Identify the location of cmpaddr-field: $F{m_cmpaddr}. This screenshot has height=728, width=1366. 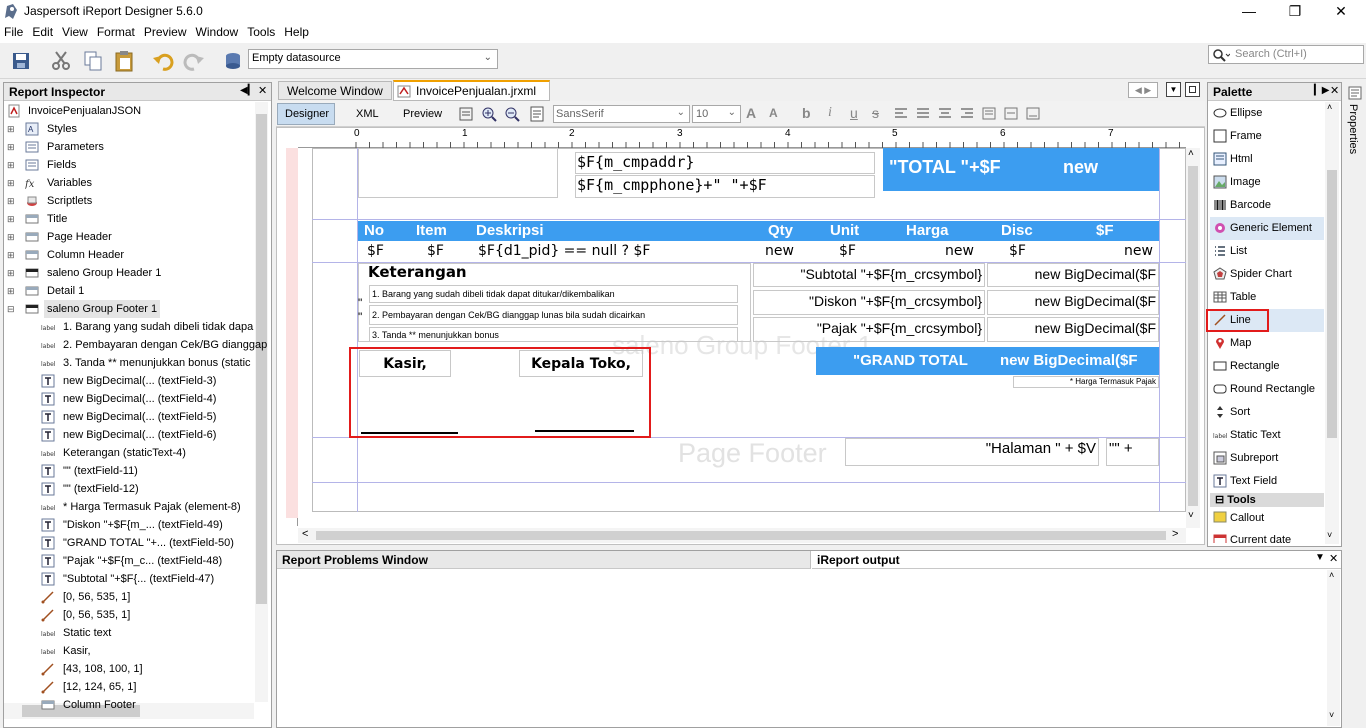
(725, 163).